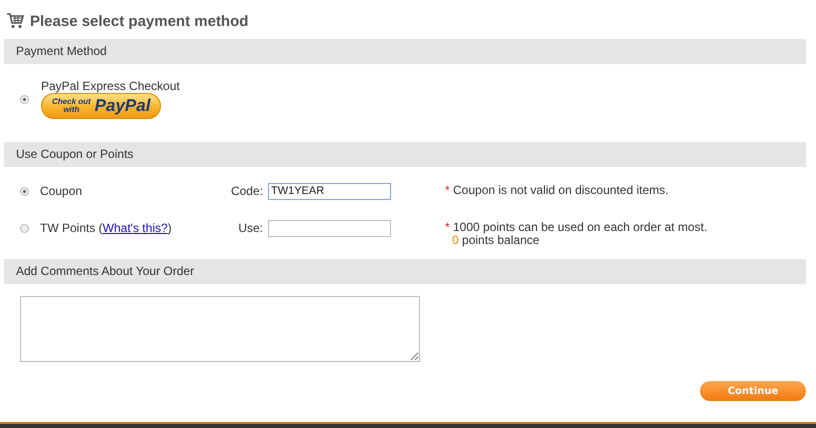 Image resolution: width=816 pixels, height=428 pixels. Describe the element at coordinates (557, 190) in the screenshot. I see `note-text: * Coupon is not valid on discounted items.` at that location.